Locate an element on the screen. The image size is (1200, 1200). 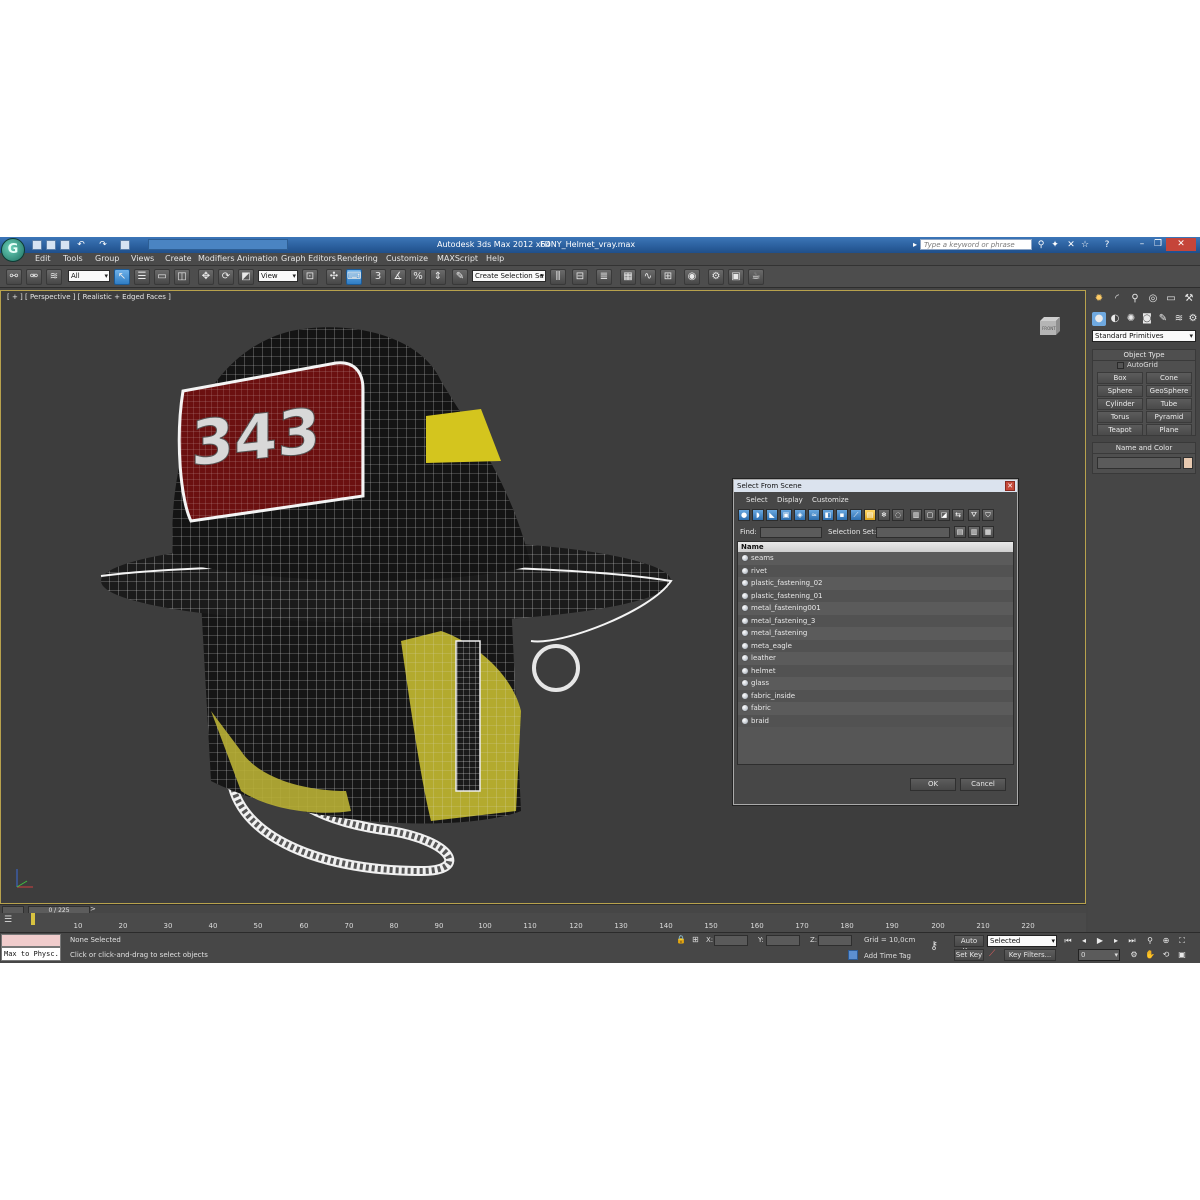
next-frame-icon: ▸ is located at coordinates (1116, 941).